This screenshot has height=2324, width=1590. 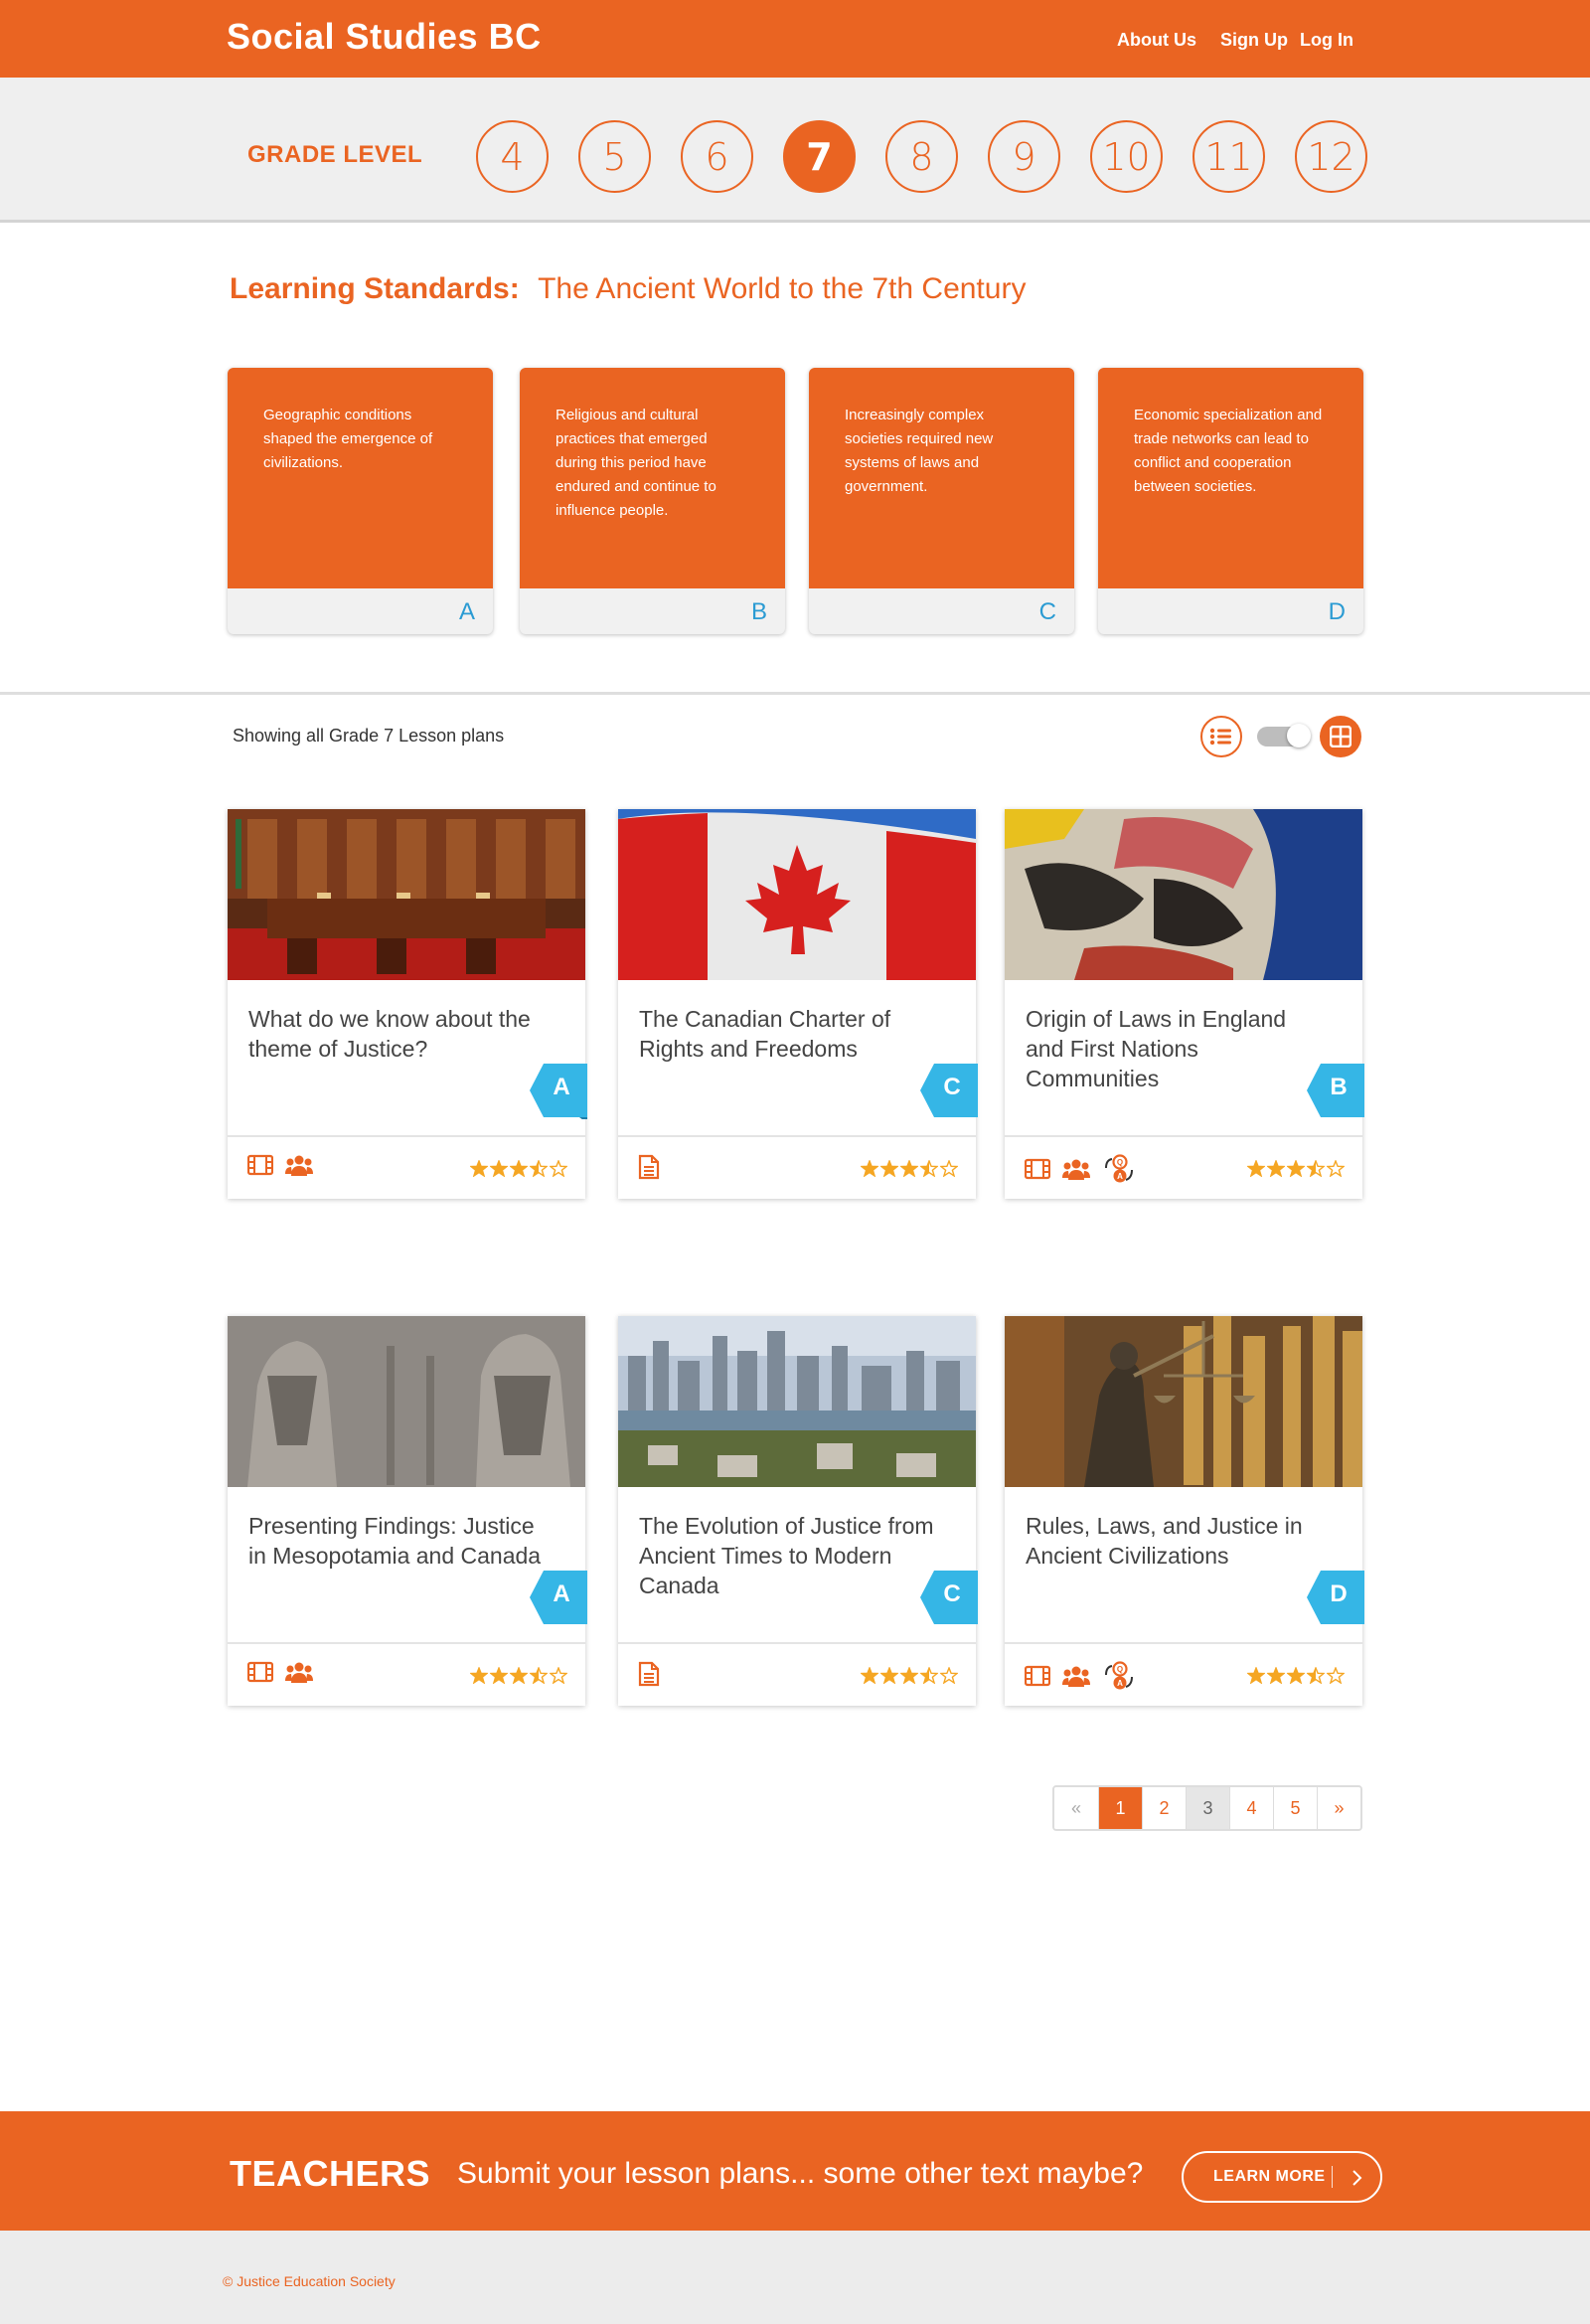 I want to click on resource-icons: QA, so click(x=1080, y=1676).